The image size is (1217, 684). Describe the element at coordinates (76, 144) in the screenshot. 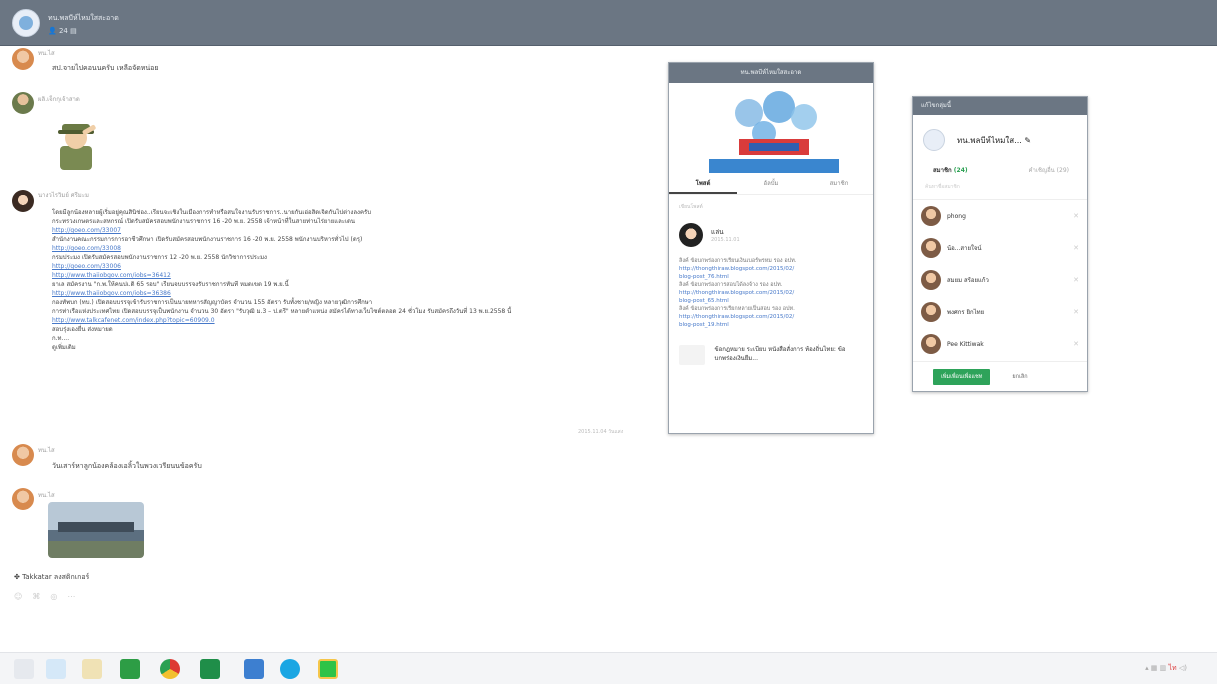

I see `soldier-sticker` at that location.